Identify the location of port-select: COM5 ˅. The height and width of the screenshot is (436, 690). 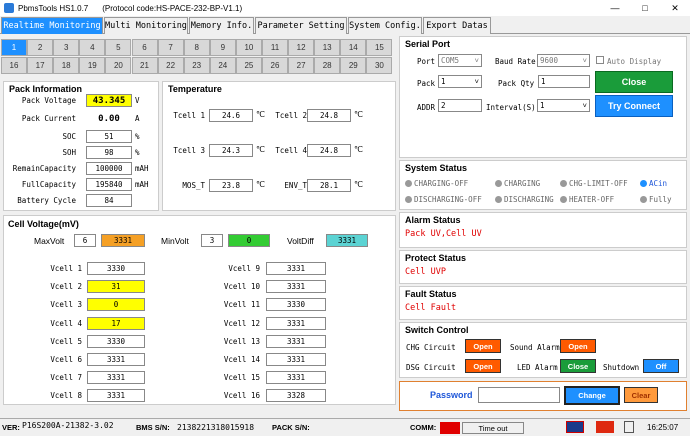
(460, 60).